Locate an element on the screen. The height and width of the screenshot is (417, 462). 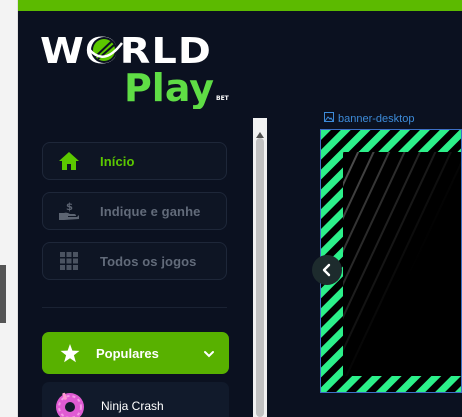
sidebar-item-indique: $ Indique e ganhe is located at coordinates (134, 211).